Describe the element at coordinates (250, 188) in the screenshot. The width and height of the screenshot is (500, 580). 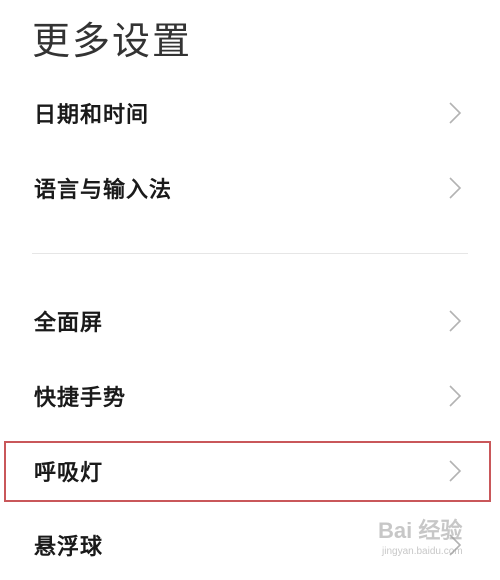
I see `settings-item-language-input: 语言与输入法` at that location.